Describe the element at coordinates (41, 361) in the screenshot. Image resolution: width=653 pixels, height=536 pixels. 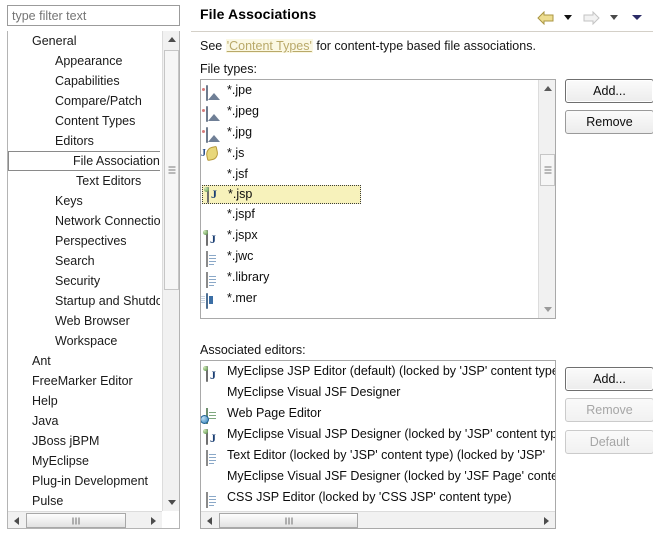
I see `tree-item-label: Ant` at that location.